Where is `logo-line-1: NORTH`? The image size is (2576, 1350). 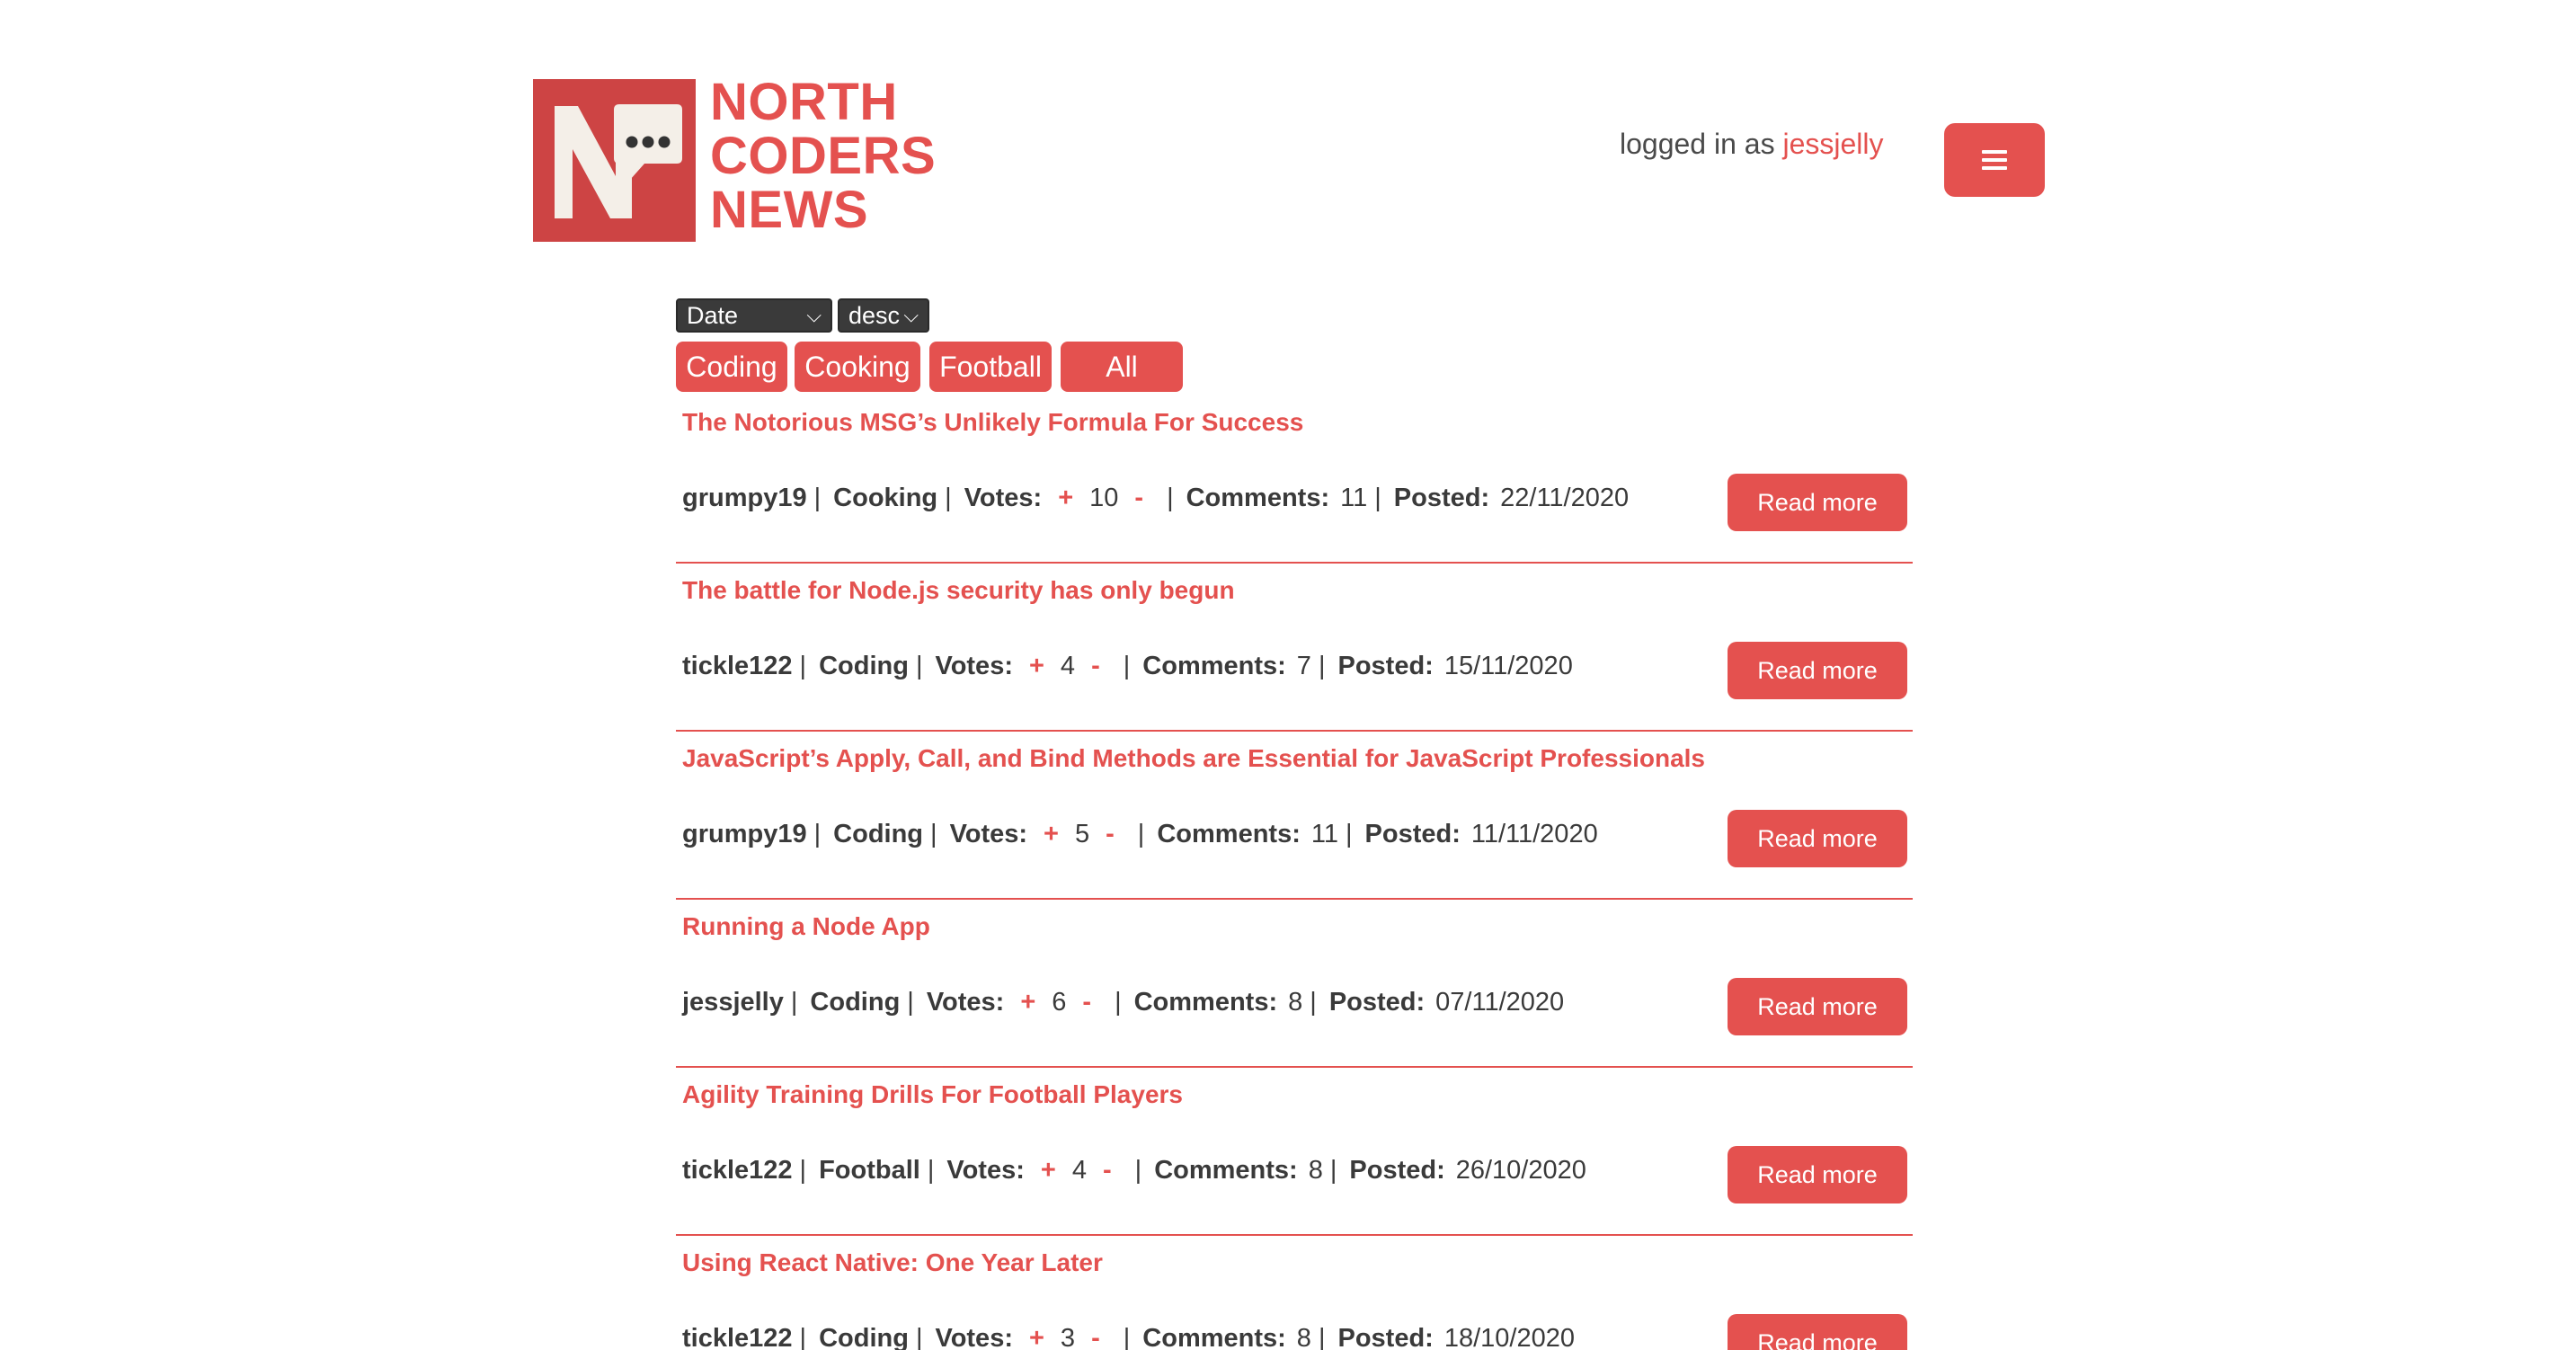 logo-line-1: NORTH is located at coordinates (804, 102).